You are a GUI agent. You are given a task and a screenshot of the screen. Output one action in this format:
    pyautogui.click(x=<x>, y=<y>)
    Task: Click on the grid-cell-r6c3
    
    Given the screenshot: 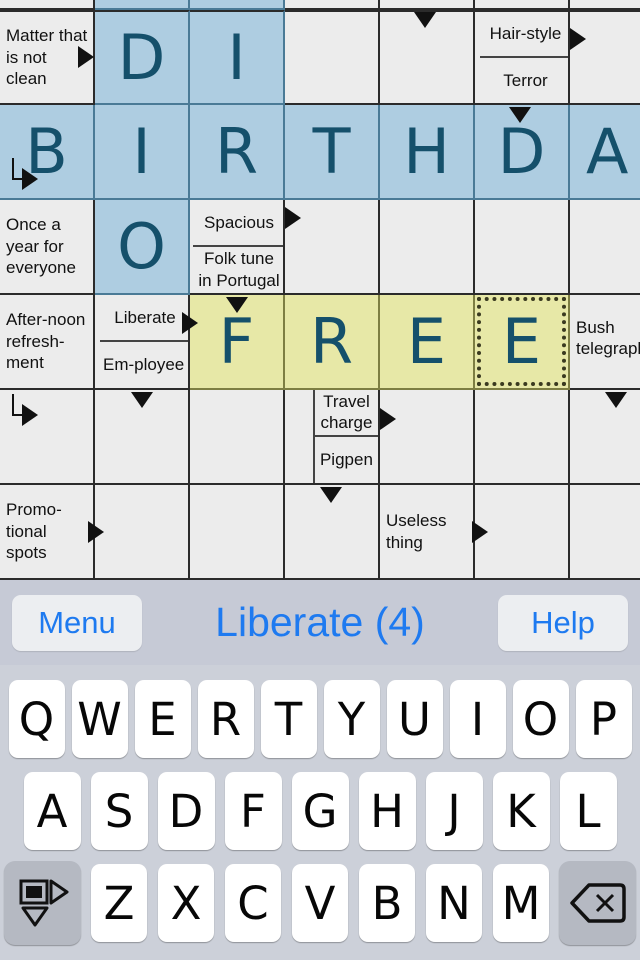 What is the action you would take?
    pyautogui.click(x=237, y=532)
    